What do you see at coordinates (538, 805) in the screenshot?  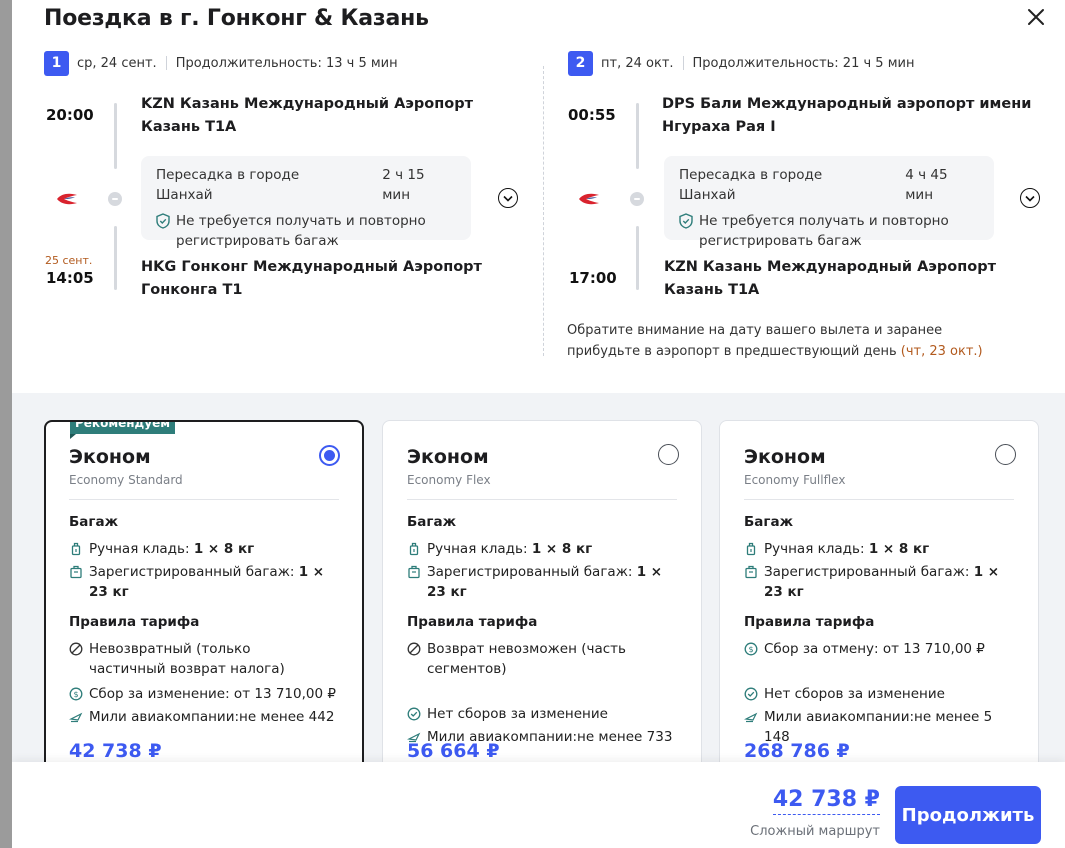 I see `modal-footer: 42 738 ₽ Сложный маршрут Продолжить` at bounding box center [538, 805].